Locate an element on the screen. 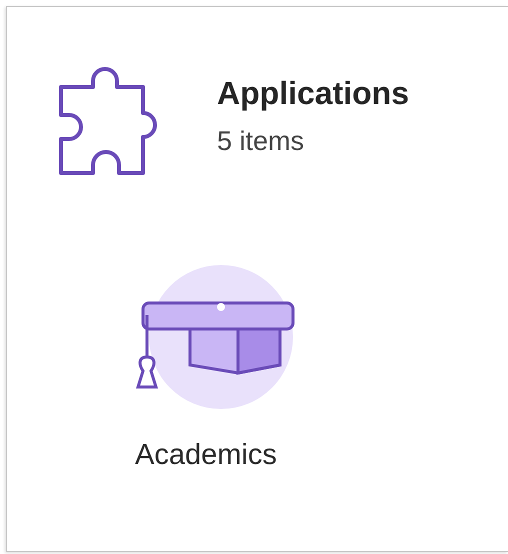  item-count: 5 items is located at coordinates (261, 141).